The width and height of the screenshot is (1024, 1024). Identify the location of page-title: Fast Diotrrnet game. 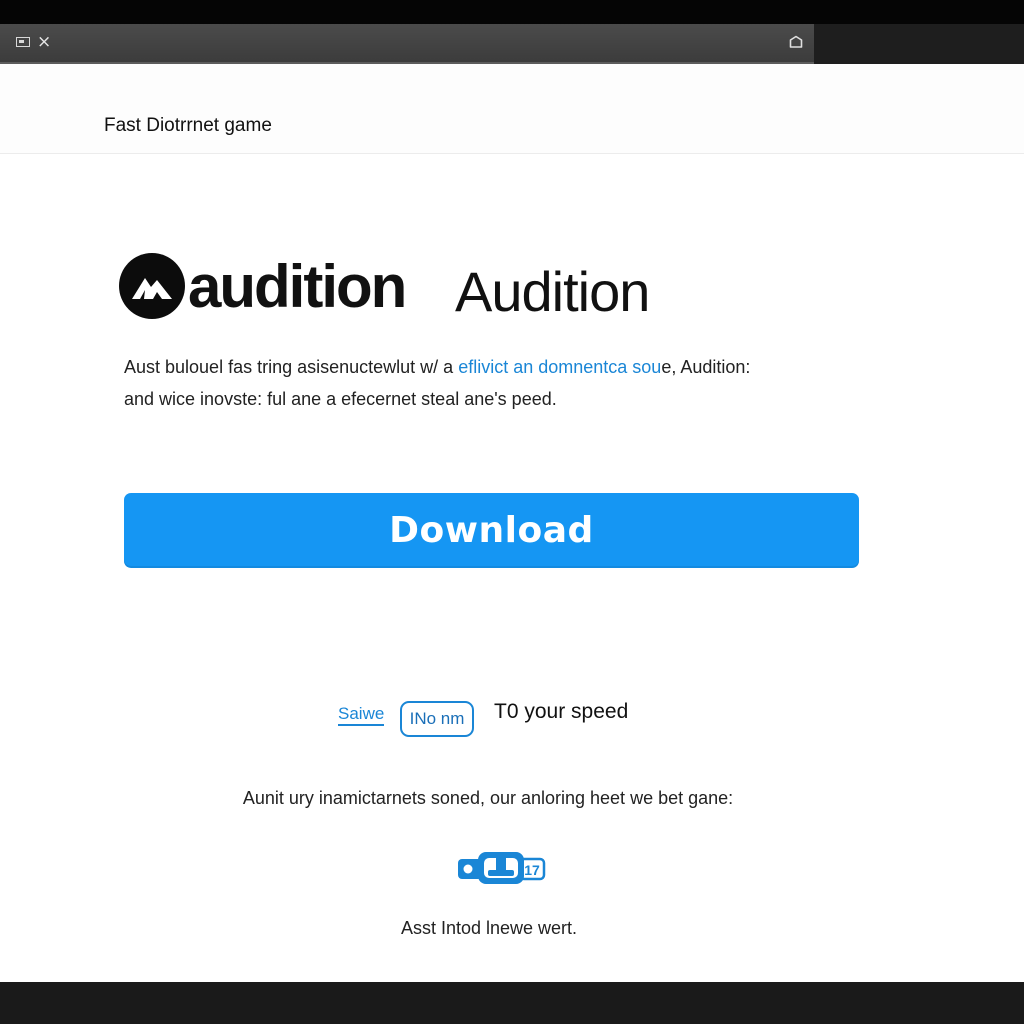
(188, 125).